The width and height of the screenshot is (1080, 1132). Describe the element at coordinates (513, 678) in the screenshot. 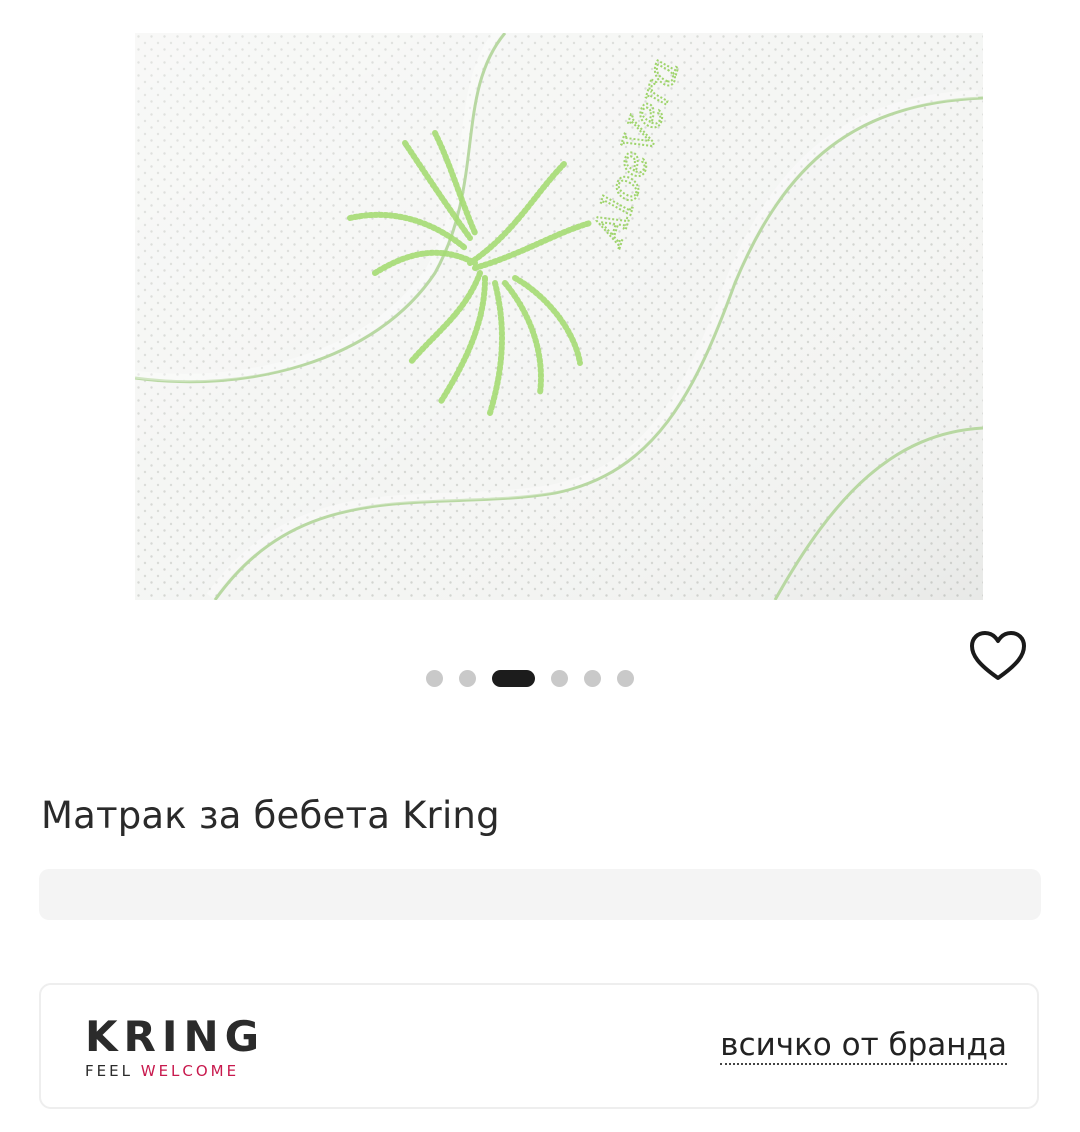

I see `carousel-dot-3-active` at that location.